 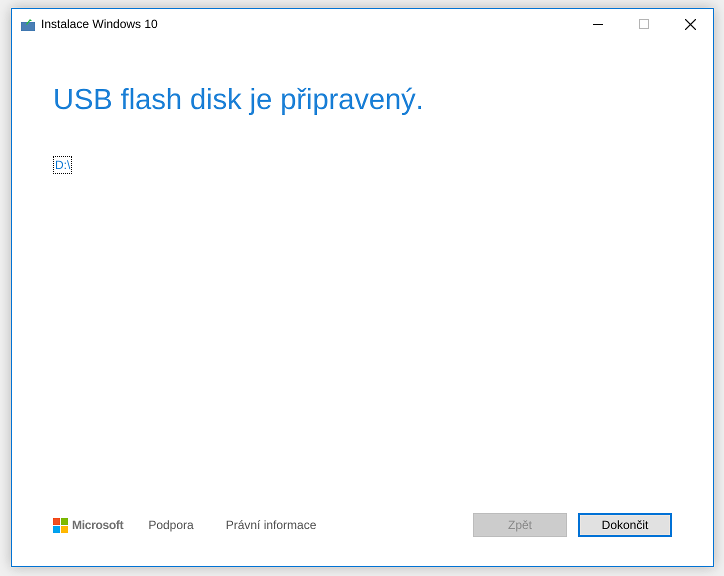 What do you see at coordinates (60, 525) in the screenshot?
I see `logo-icon` at bounding box center [60, 525].